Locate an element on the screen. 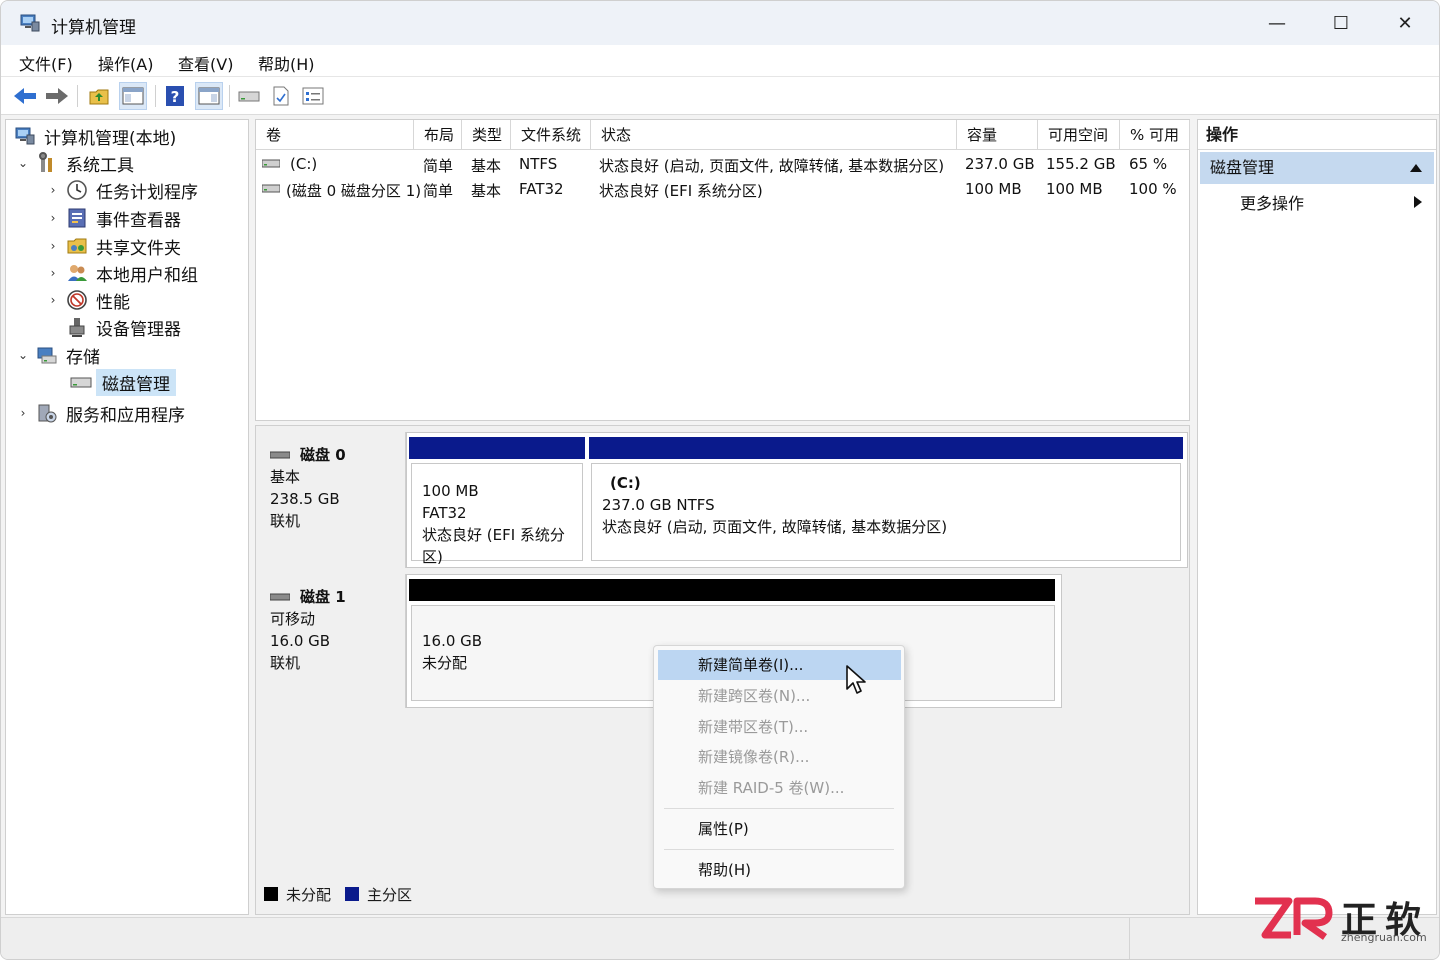 The width and height of the screenshot is (1440, 960). volume-name: (C:) is located at coordinates (304, 164).